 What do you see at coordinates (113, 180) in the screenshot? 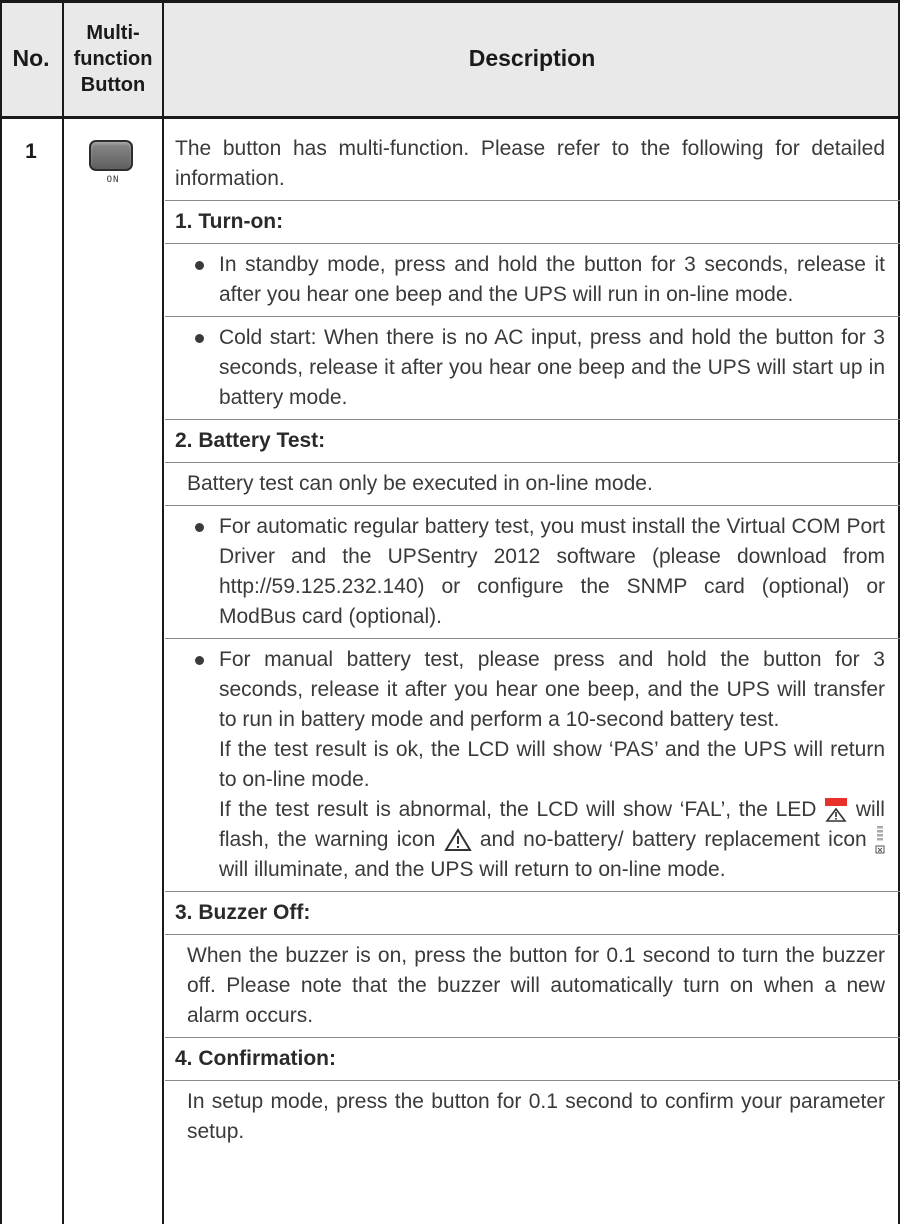
I see `button-label: ON` at bounding box center [113, 180].